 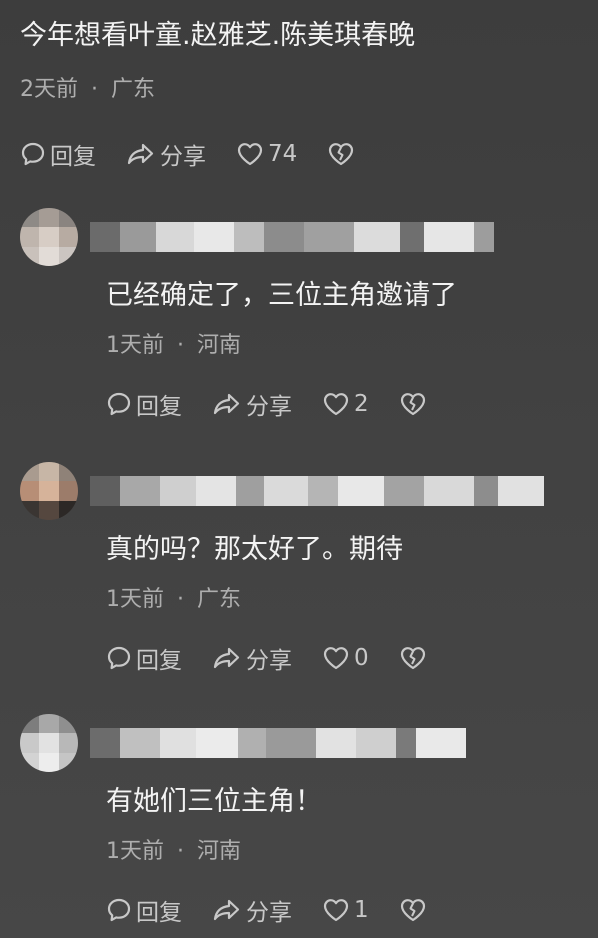 I want to click on like-button: 2, so click(x=345, y=404).